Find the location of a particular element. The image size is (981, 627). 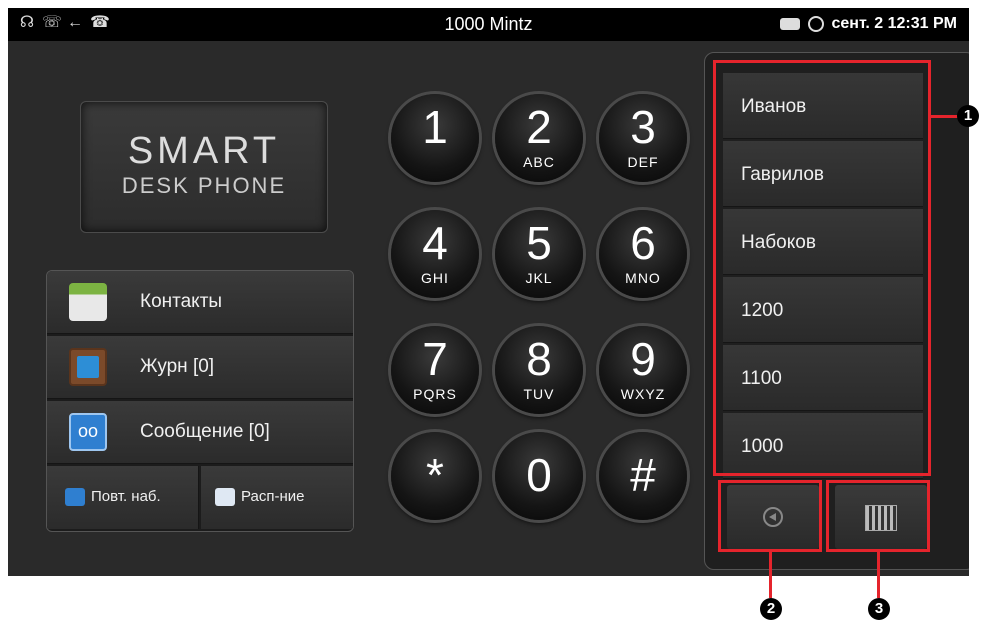

key-star: * is located at coordinates (435, 476).